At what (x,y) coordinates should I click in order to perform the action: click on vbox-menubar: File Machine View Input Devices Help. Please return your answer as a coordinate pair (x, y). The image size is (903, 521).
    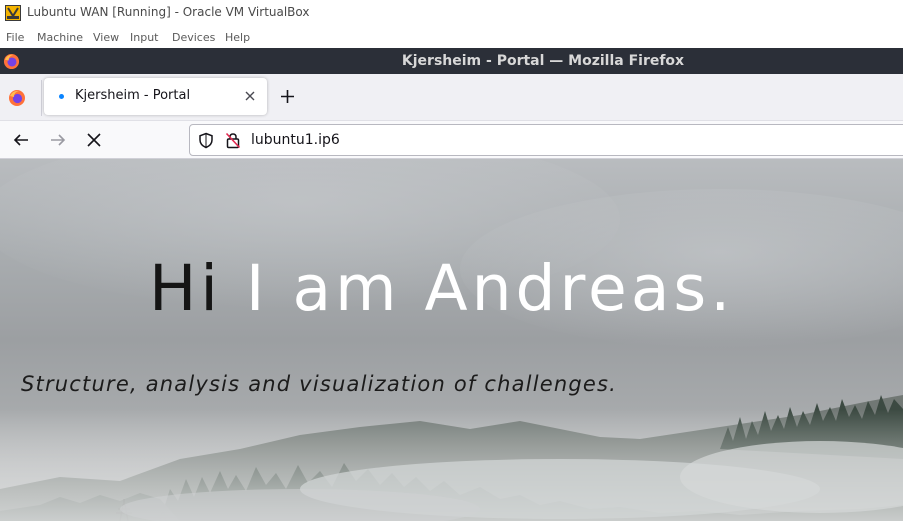
    Looking at the image, I should click on (451, 37).